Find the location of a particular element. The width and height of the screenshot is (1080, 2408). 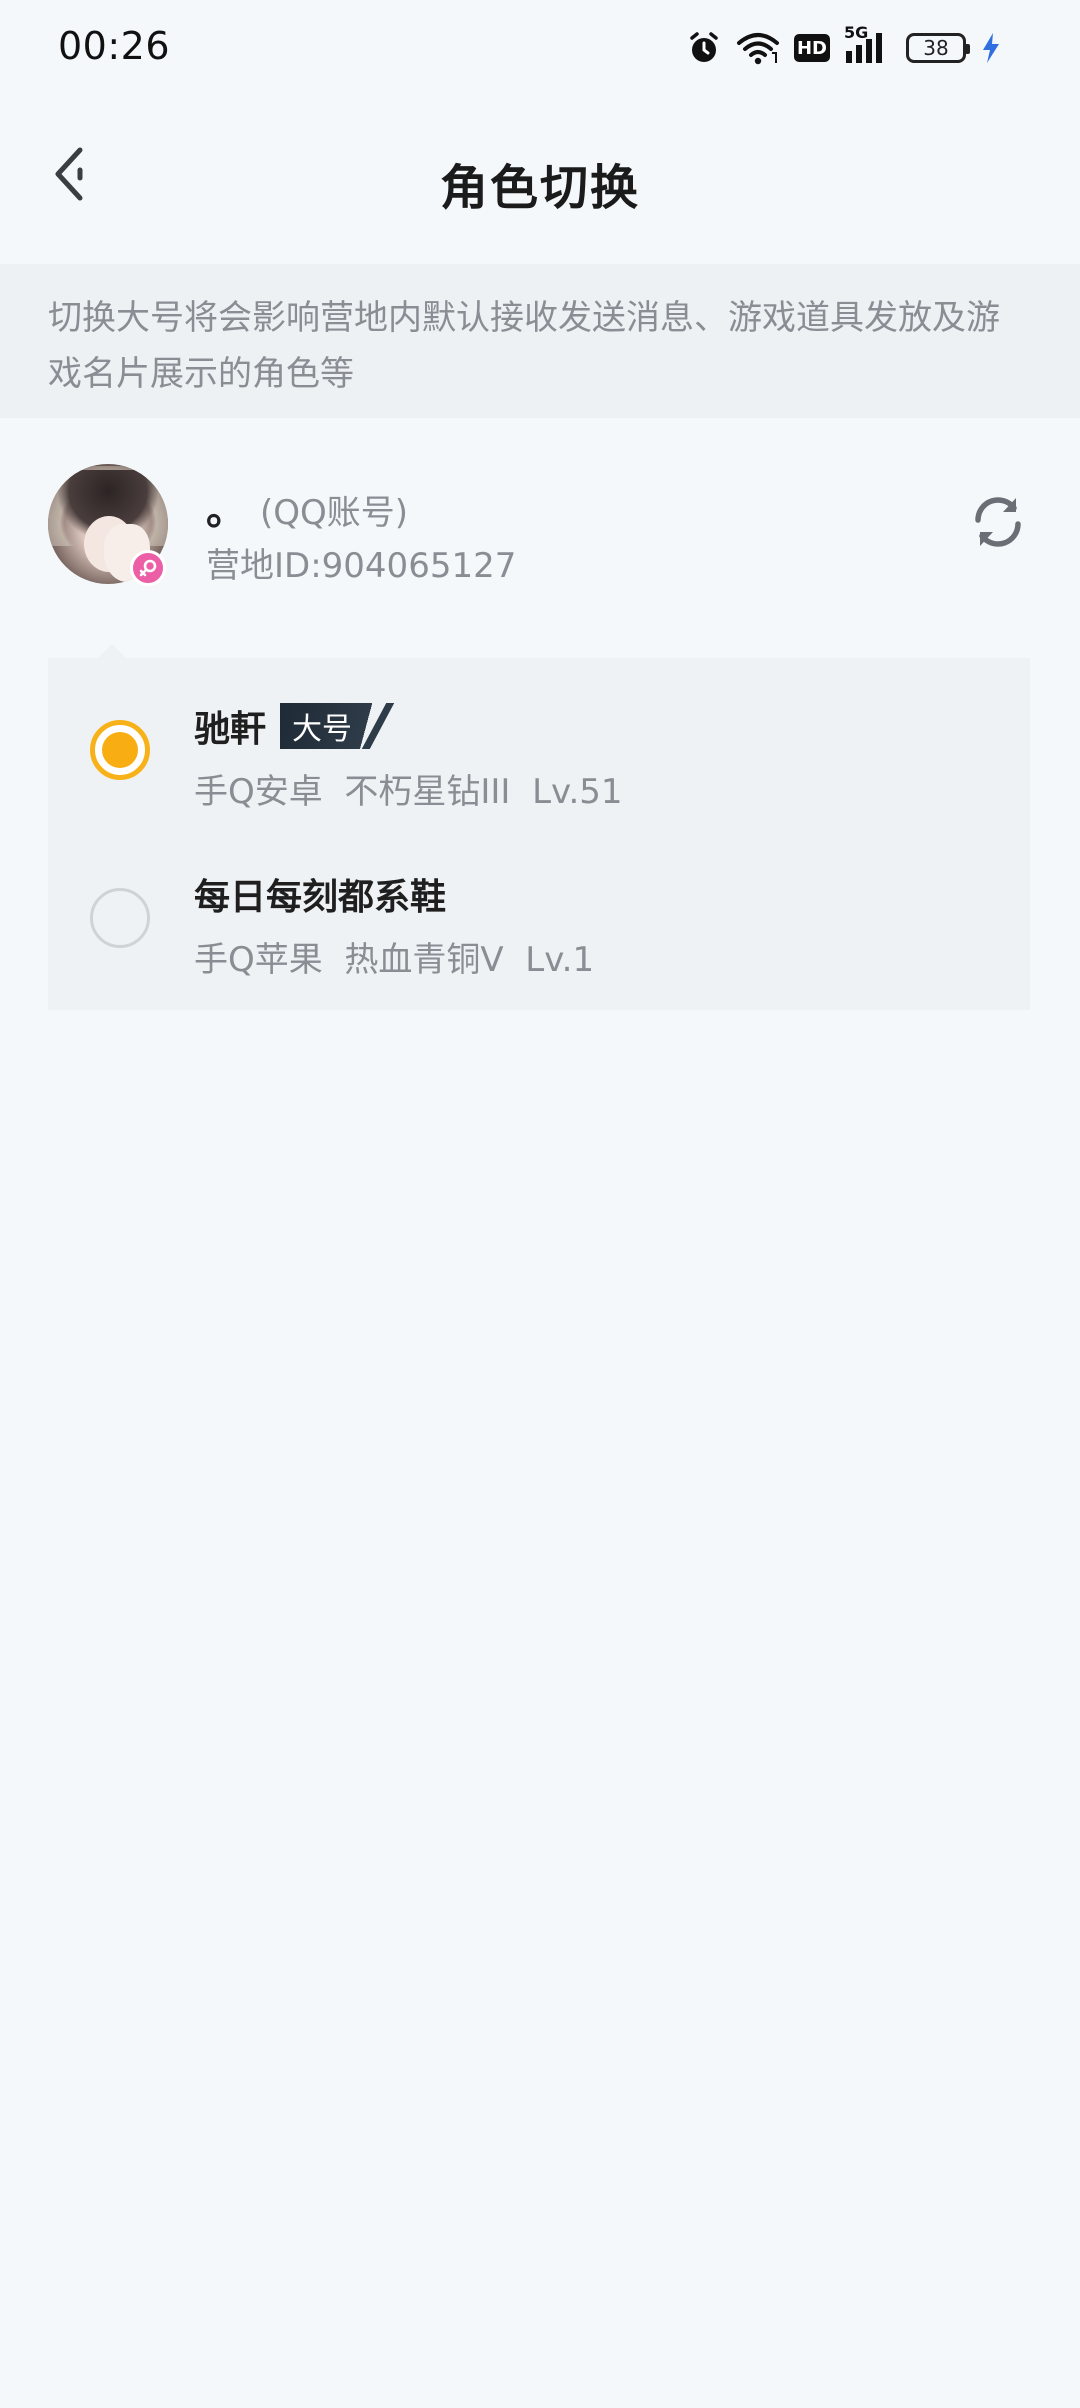

status-bar: 00:26 HD 5G 38 is located at coordinates (540, 48).